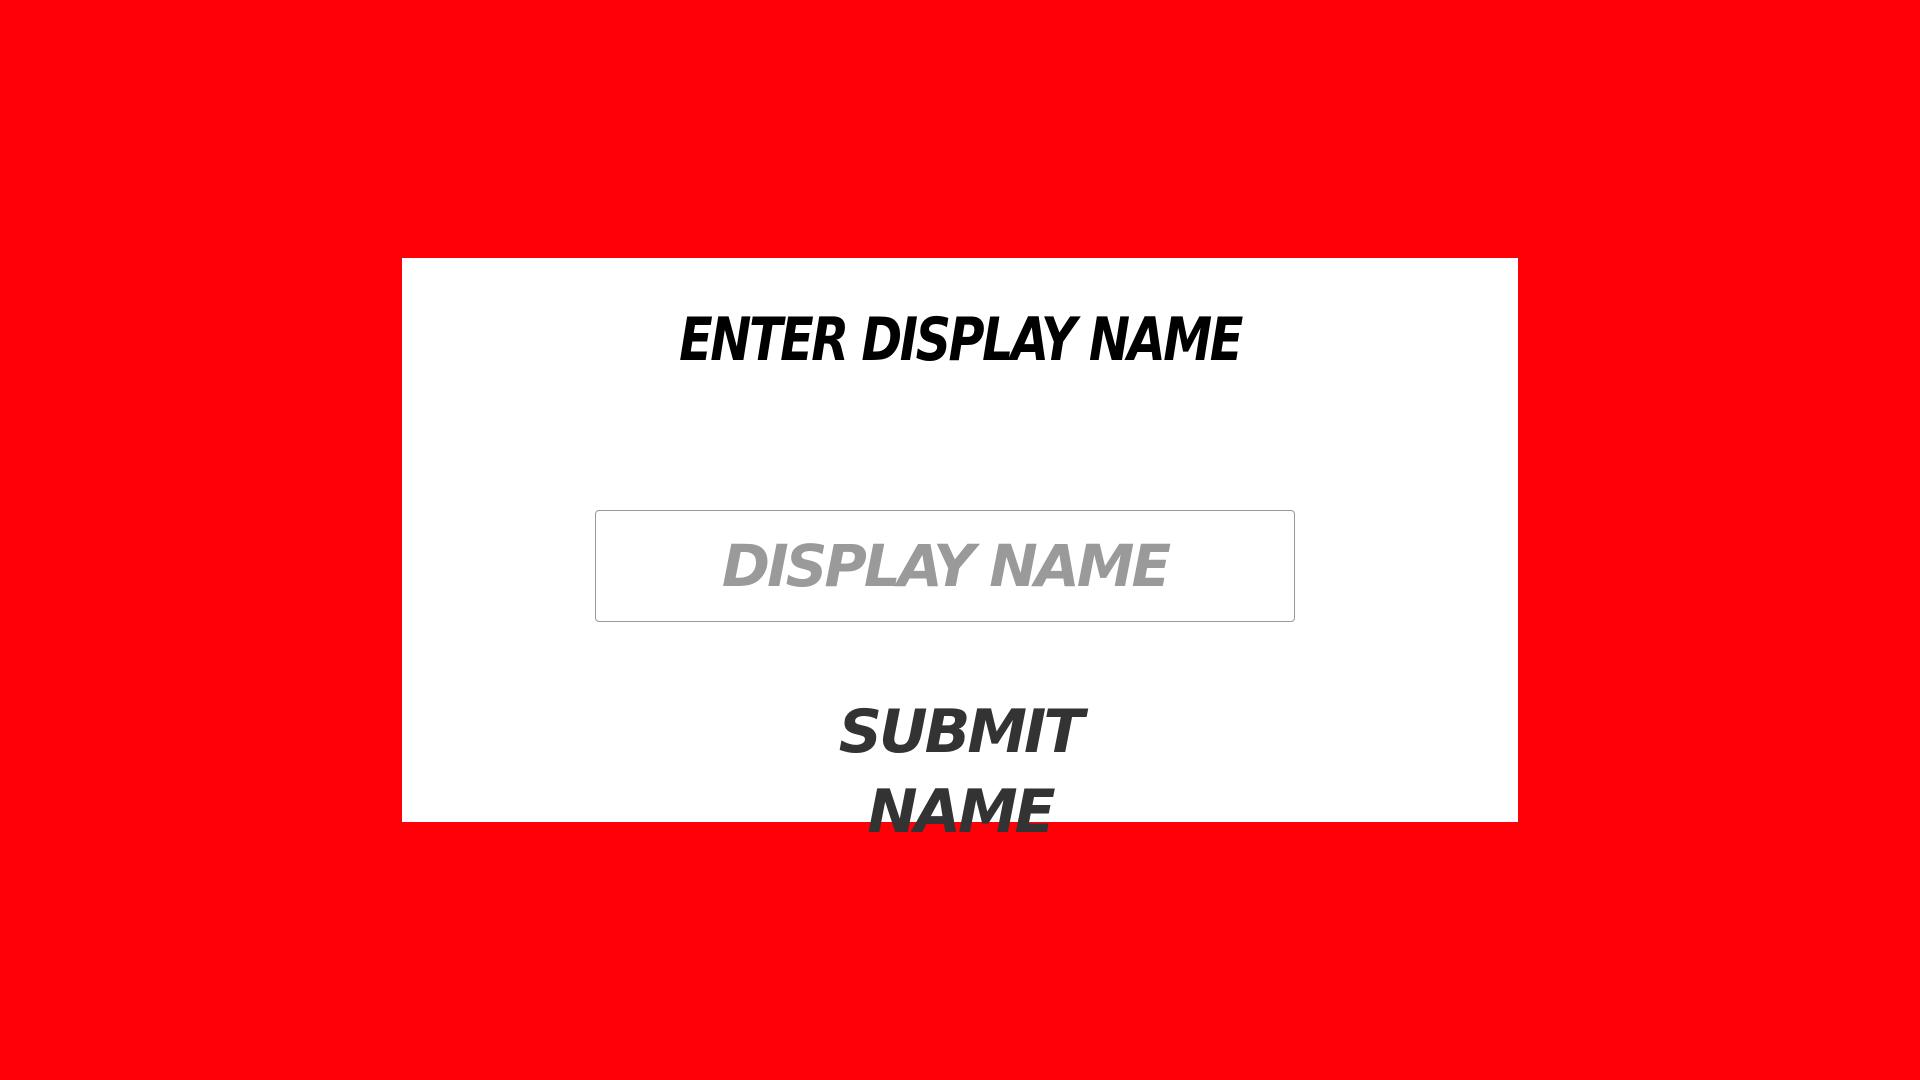  I want to click on display-name-input, so click(945, 566).